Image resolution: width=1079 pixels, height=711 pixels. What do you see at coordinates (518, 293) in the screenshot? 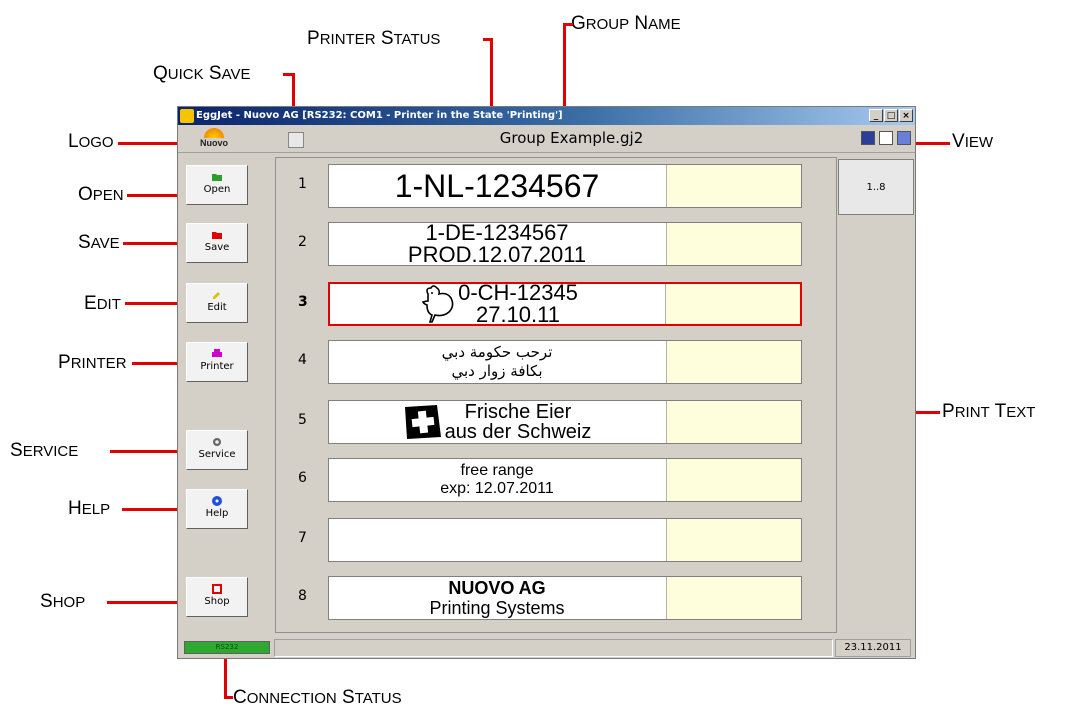
I see `print-line: 0-CH-12345` at bounding box center [518, 293].